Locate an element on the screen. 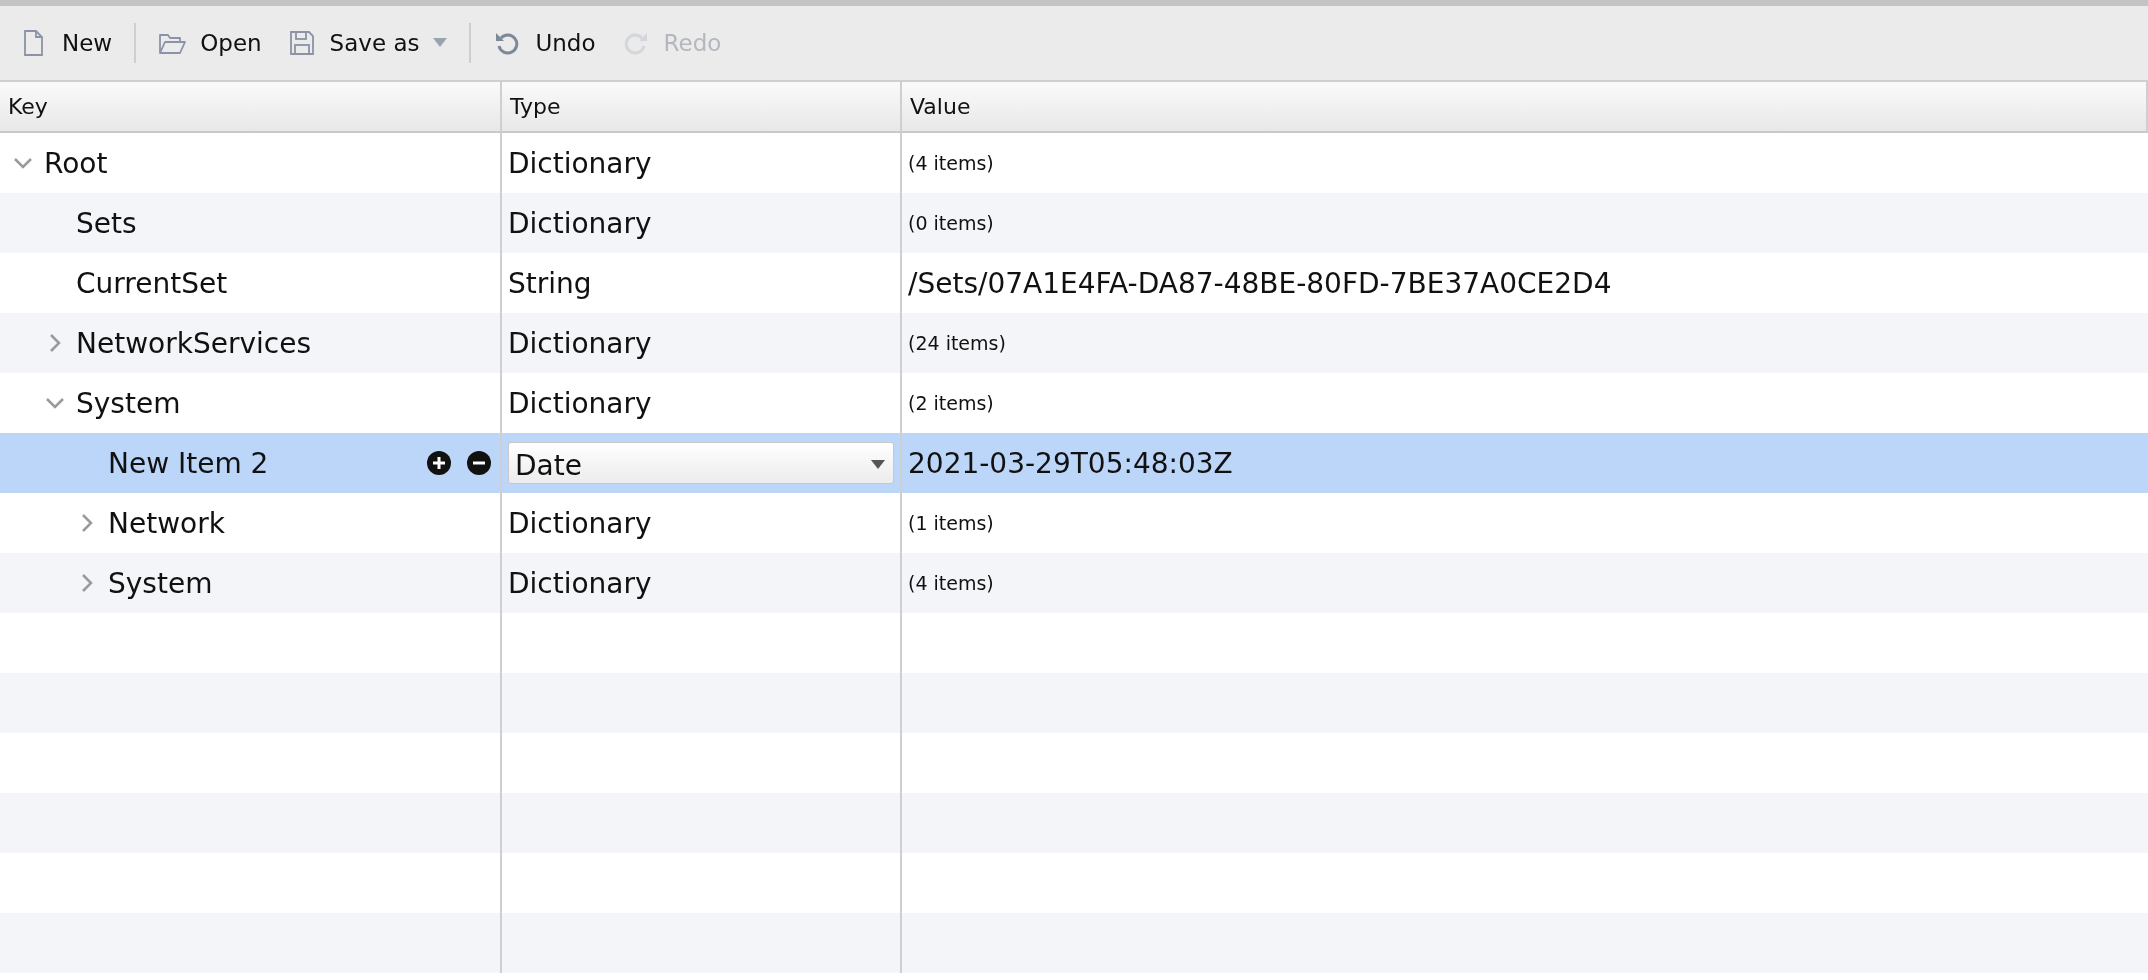 Image resolution: width=2148 pixels, height=980 pixels. key-text: Sets is located at coordinates (107, 223).